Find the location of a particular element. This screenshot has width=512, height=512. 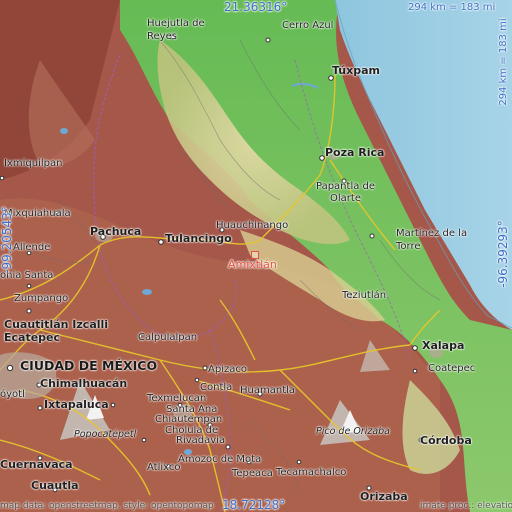

place-label-cordoba: Córdoba is located at coordinates (446, 440).